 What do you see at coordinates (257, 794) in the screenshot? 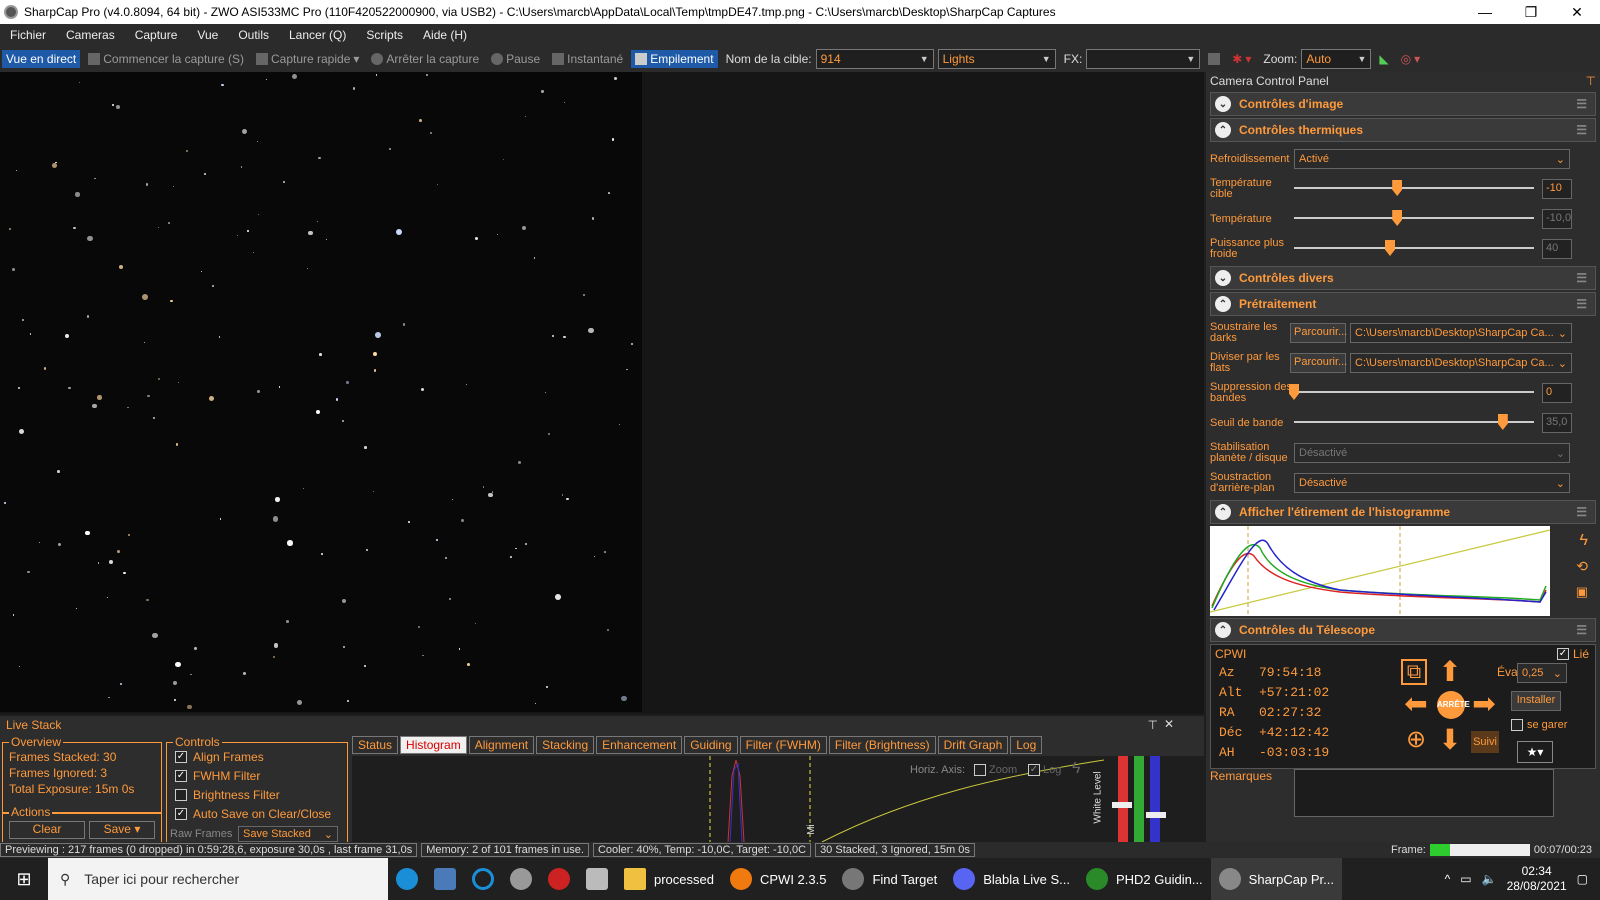
I see `brightness-filter-checkbox: Brightness Filter` at bounding box center [257, 794].